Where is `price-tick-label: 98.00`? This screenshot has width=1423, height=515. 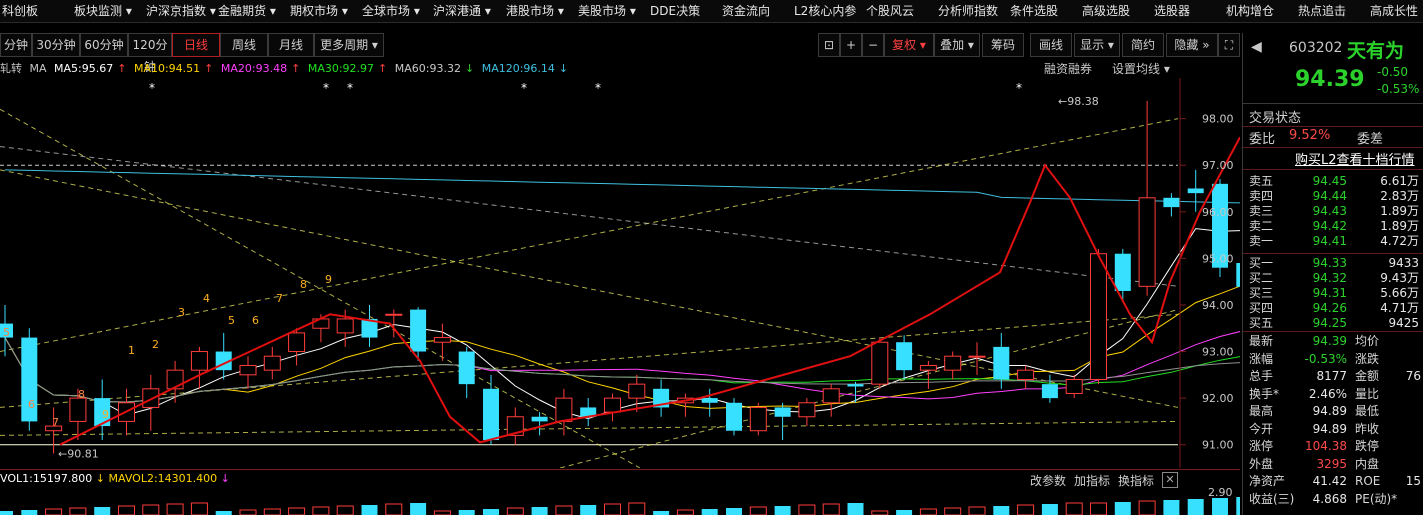
price-tick-label: 98.00 is located at coordinates (1218, 119).